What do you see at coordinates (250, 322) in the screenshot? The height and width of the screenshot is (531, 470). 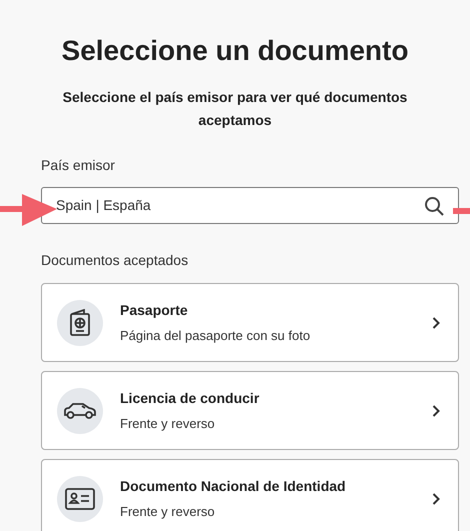 I see `document-option: Pasaporte Página del pasaporte con su foto` at bounding box center [250, 322].